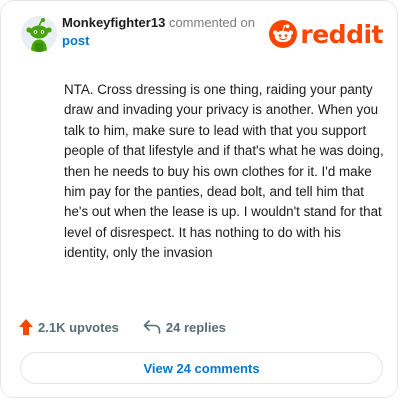 The image size is (400, 400). I want to click on upvote-count: 2.1K upvotes, so click(78, 327).